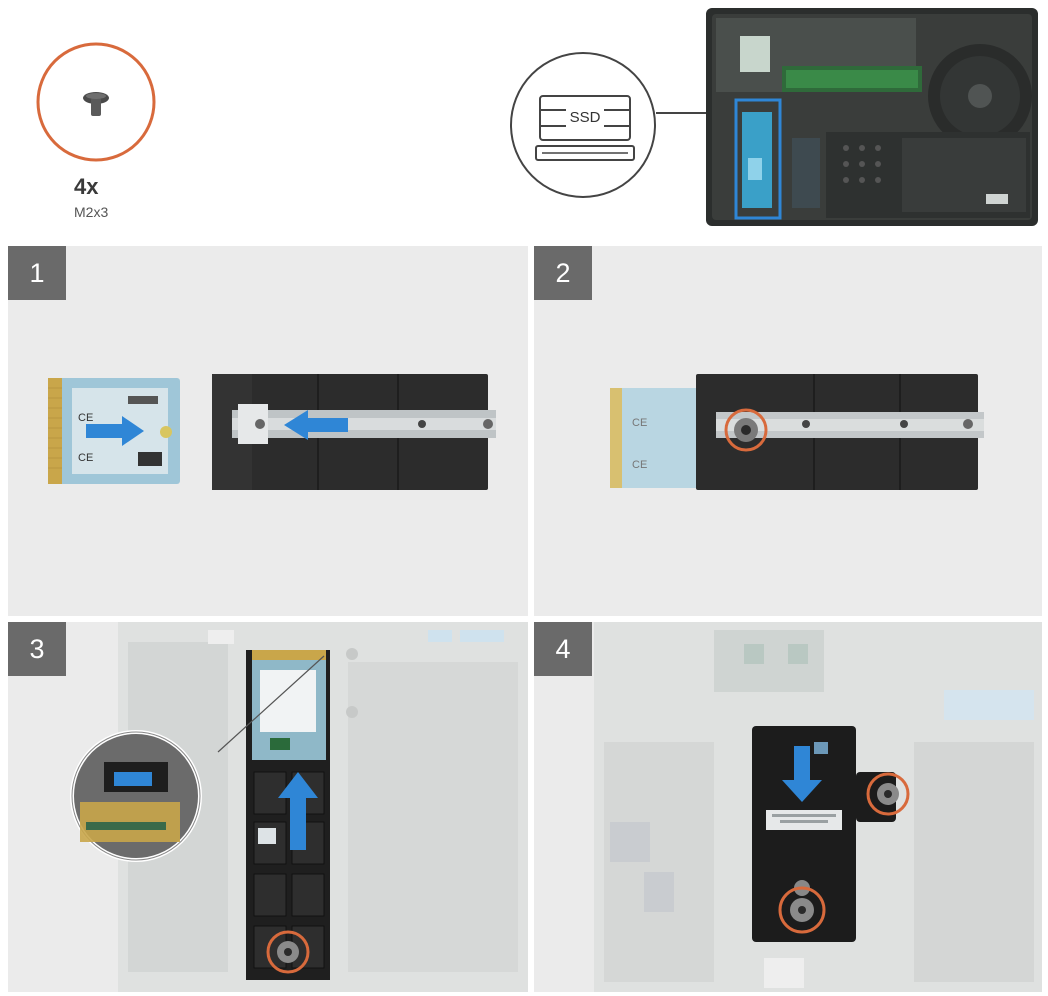 The width and height of the screenshot is (1048, 996). What do you see at coordinates (136, 796) in the screenshot?
I see `zoom-inset` at bounding box center [136, 796].